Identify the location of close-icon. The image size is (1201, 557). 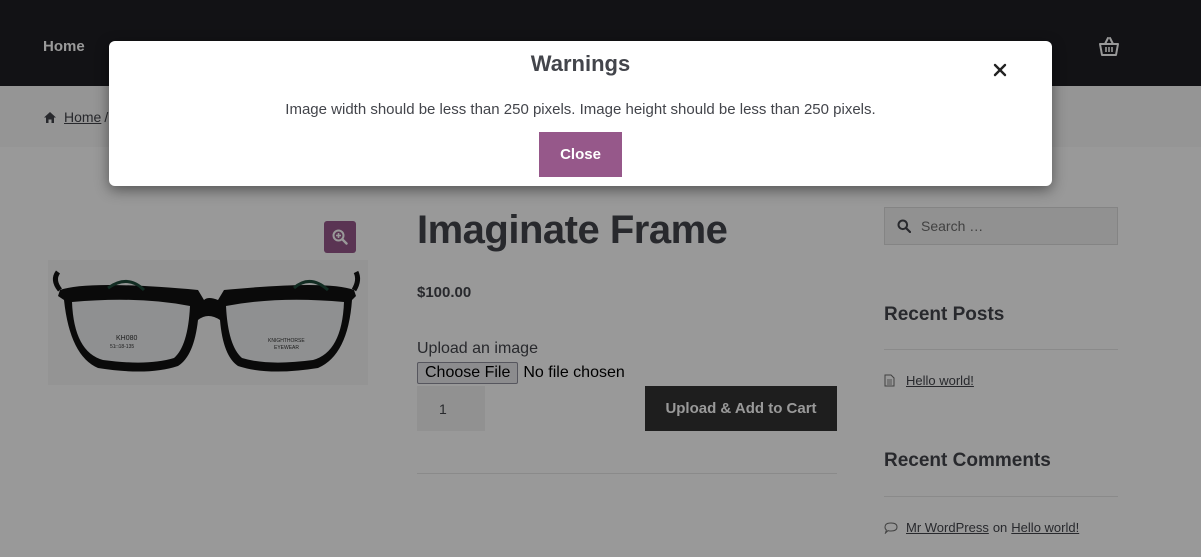
(1000, 70).